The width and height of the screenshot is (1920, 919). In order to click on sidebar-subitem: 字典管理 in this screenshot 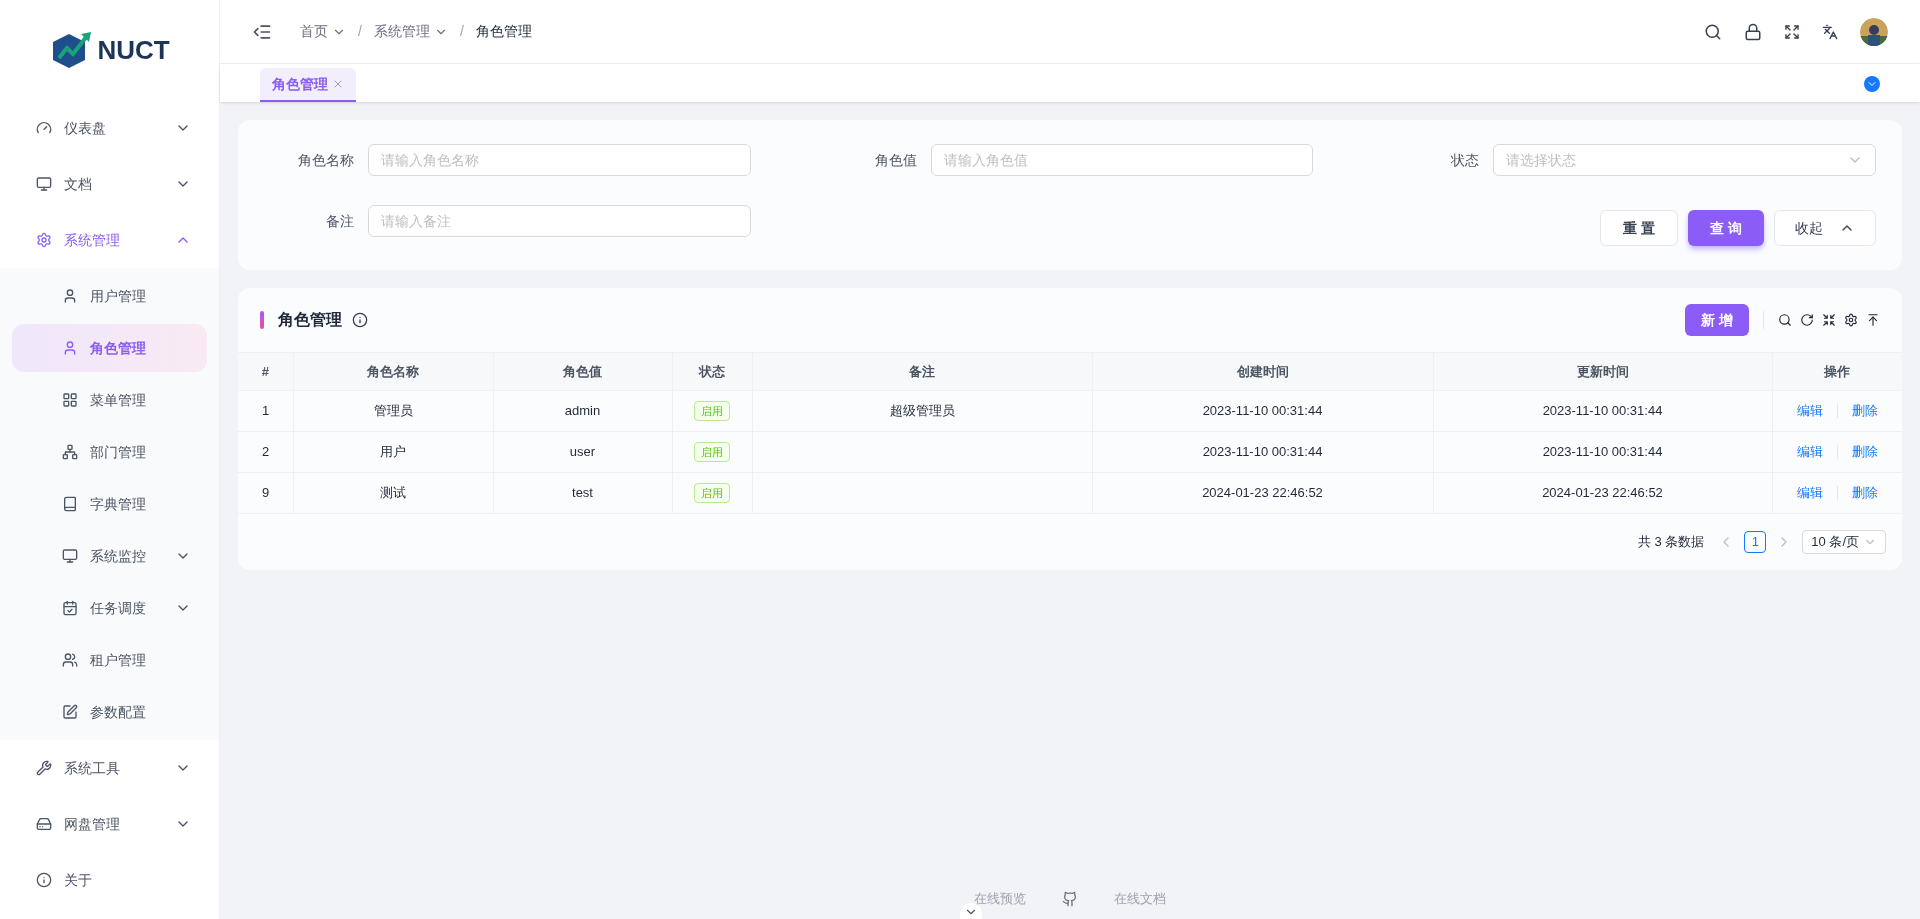, I will do `click(109, 504)`.